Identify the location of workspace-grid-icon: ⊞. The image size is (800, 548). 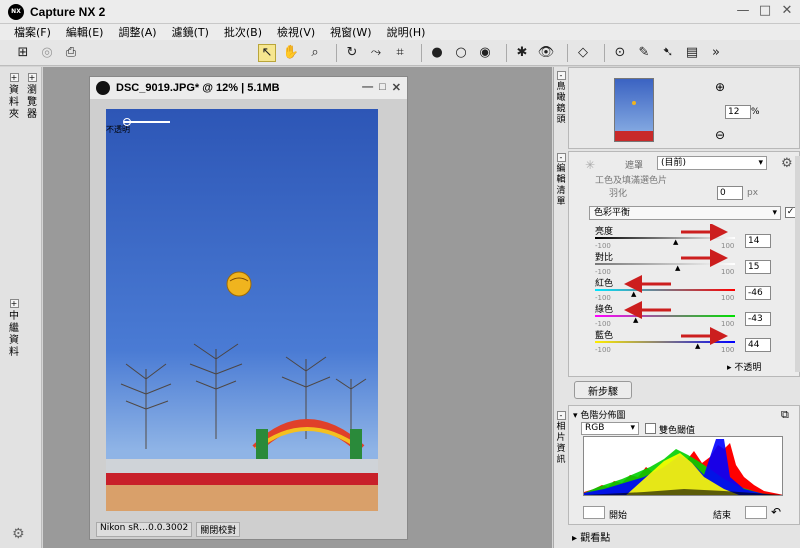
(23, 53).